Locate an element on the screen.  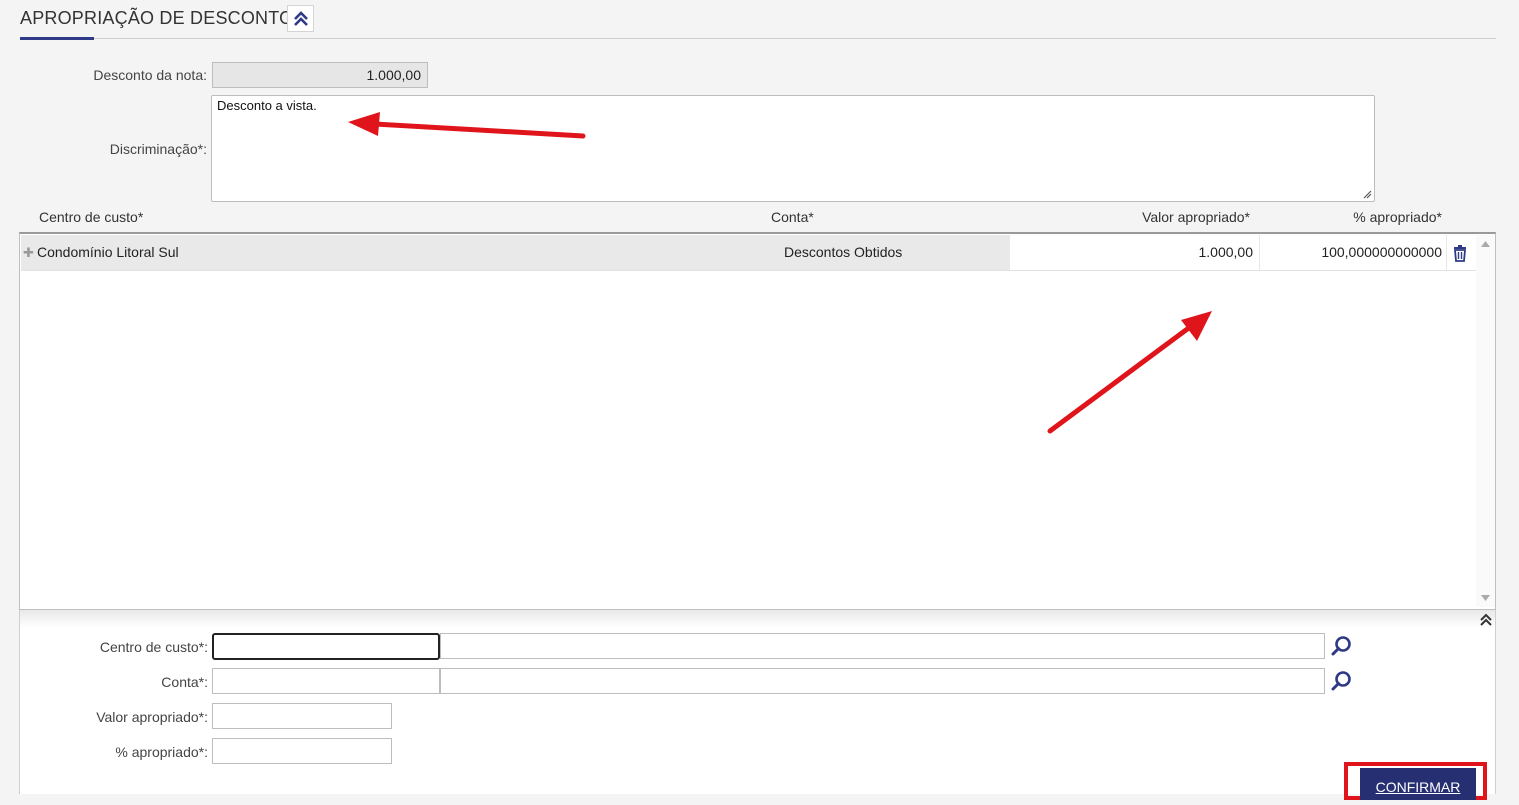
conta-description-input is located at coordinates (882, 681).